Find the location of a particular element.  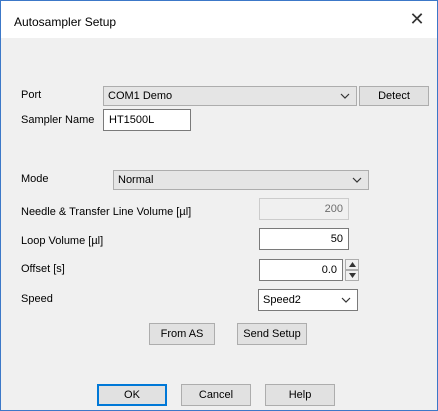

mode-value: Normal is located at coordinates (136, 180).